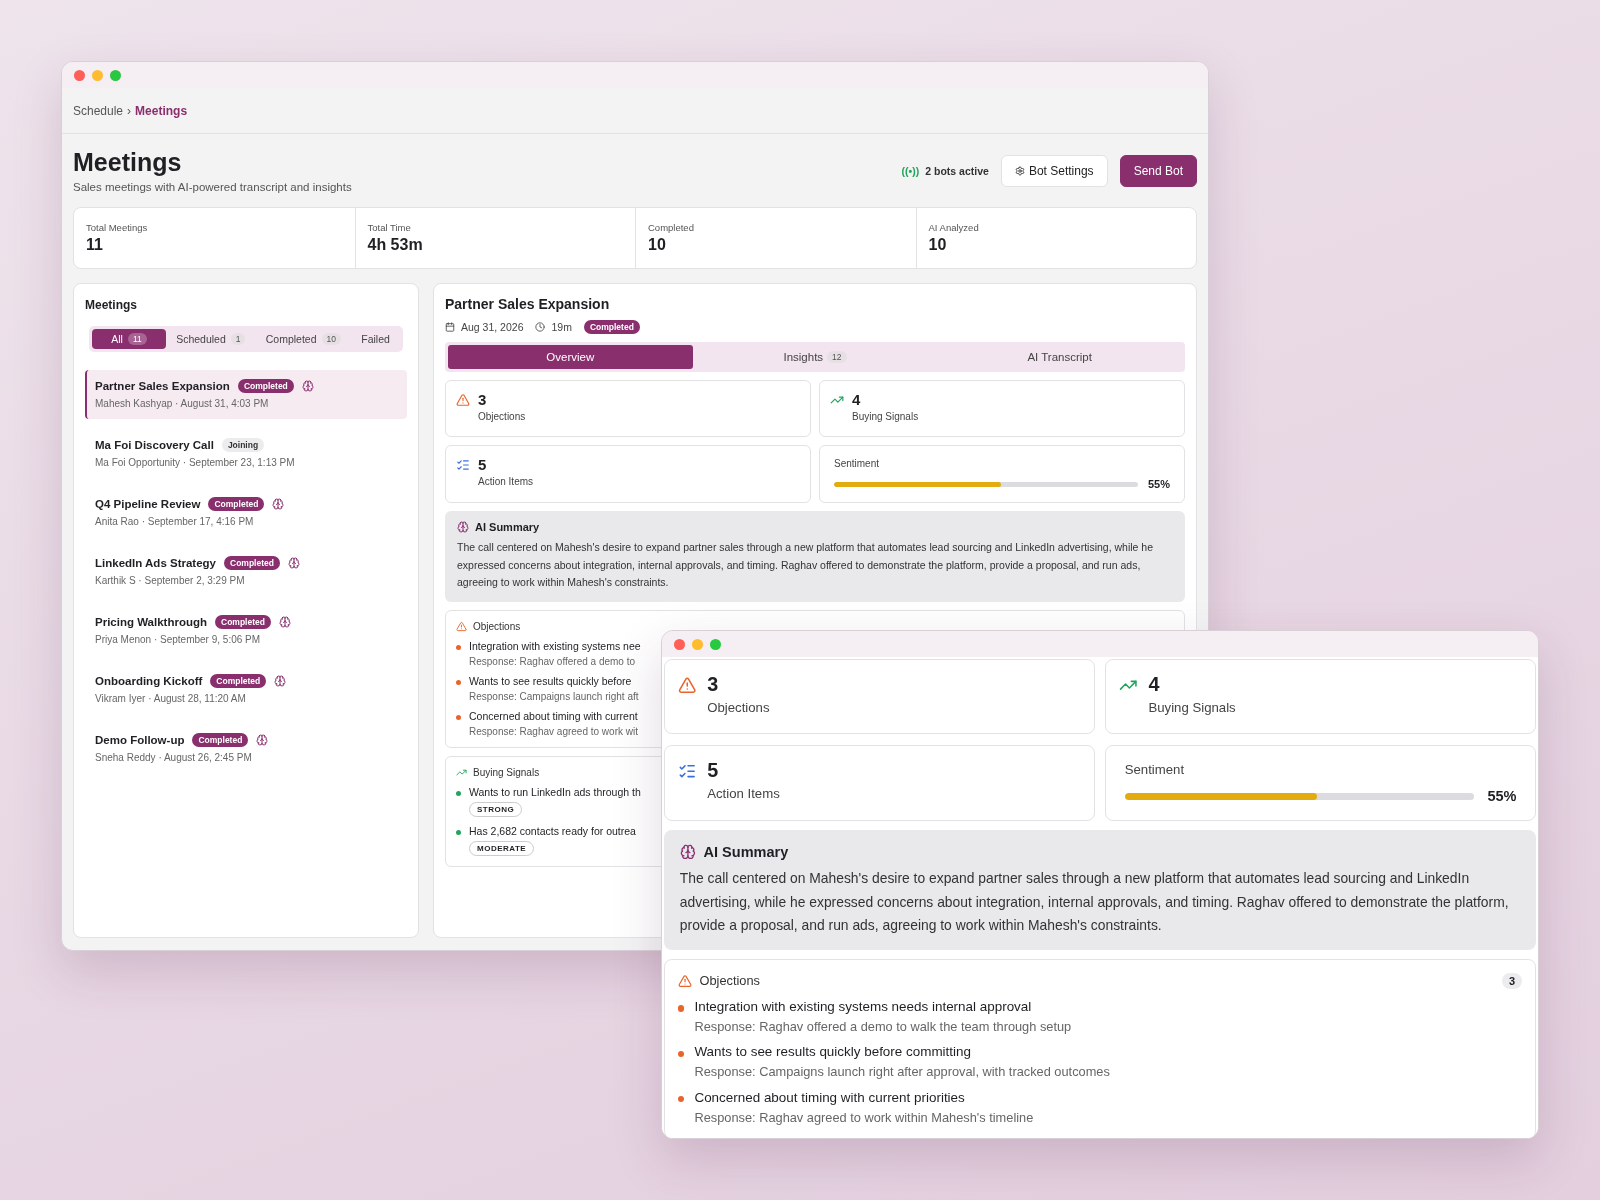  Describe the element at coordinates (837, 357) in the screenshot. I see `count-badge: 12` at that location.